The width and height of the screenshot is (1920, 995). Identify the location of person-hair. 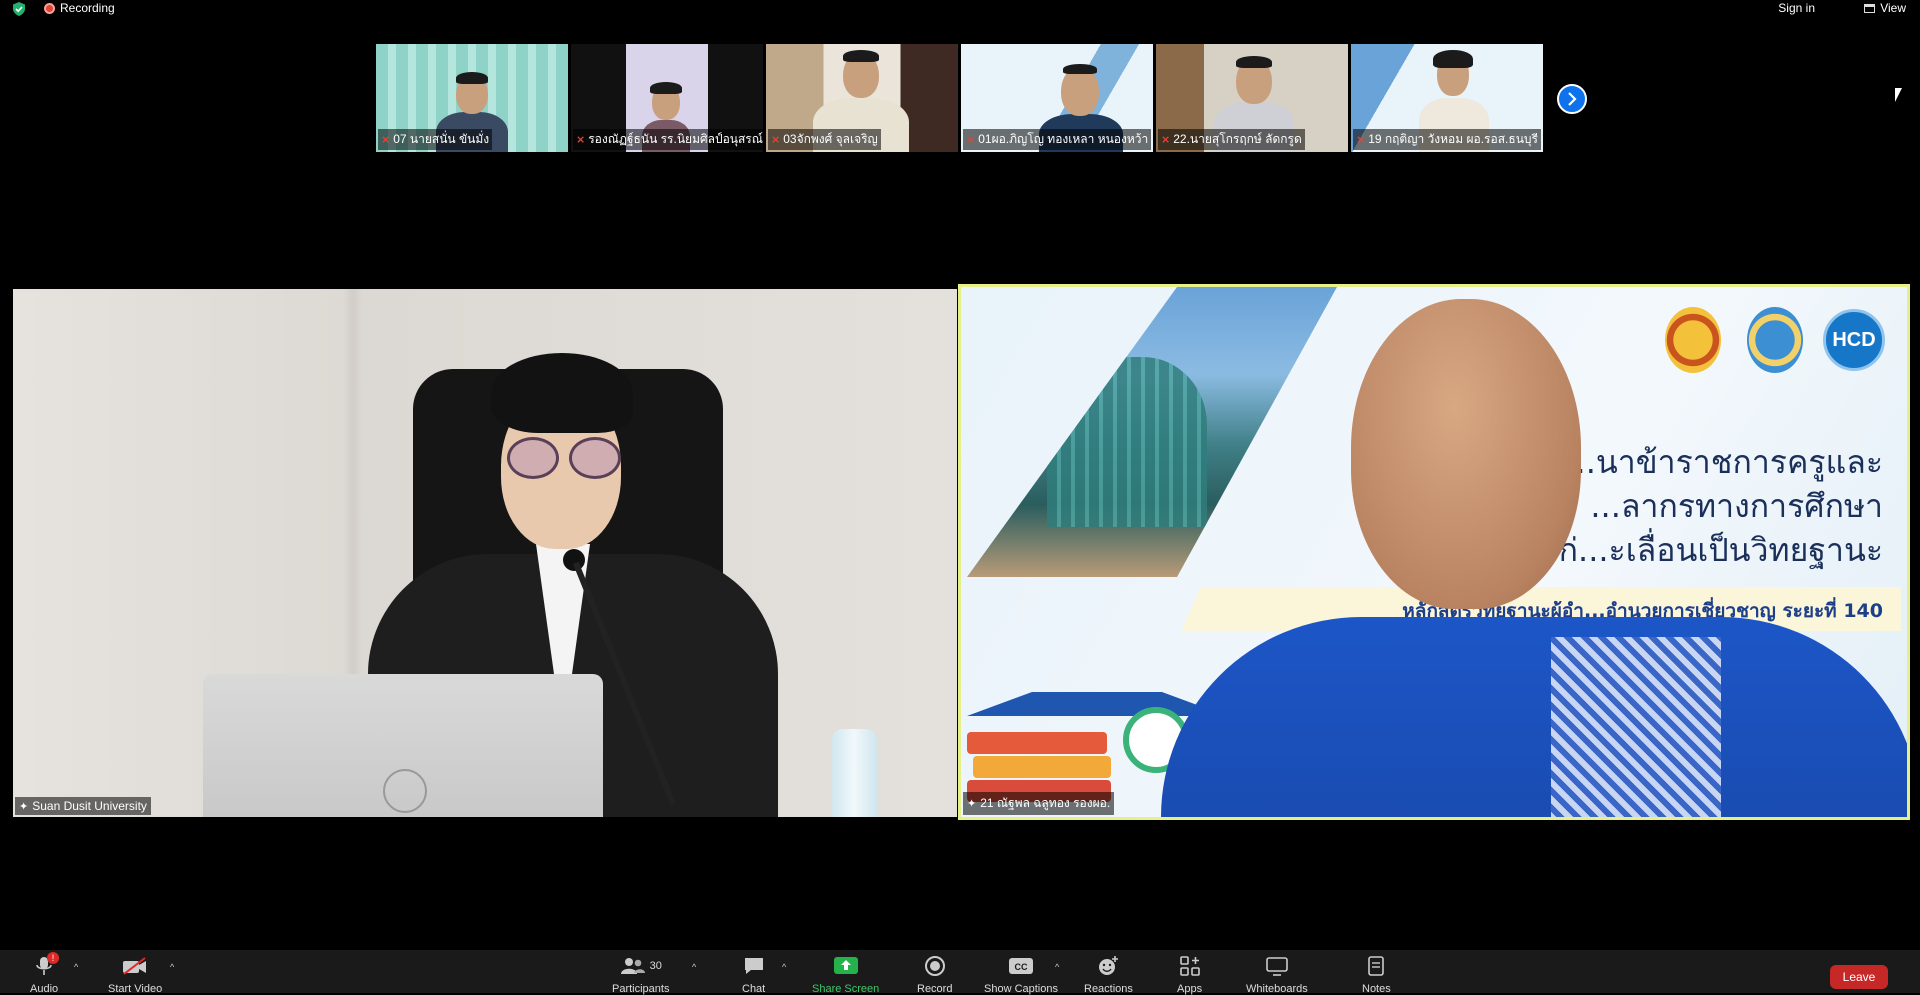
(562, 393).